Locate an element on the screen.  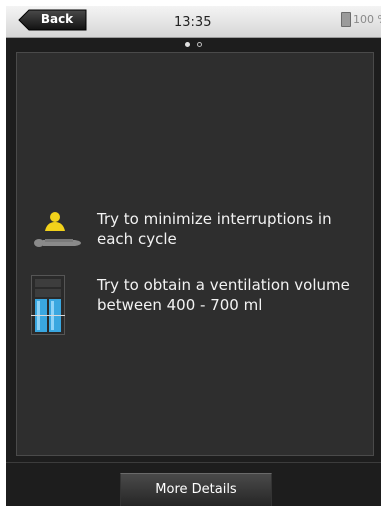
ventilation-volume-gauge-icon is located at coordinates (48, 305).